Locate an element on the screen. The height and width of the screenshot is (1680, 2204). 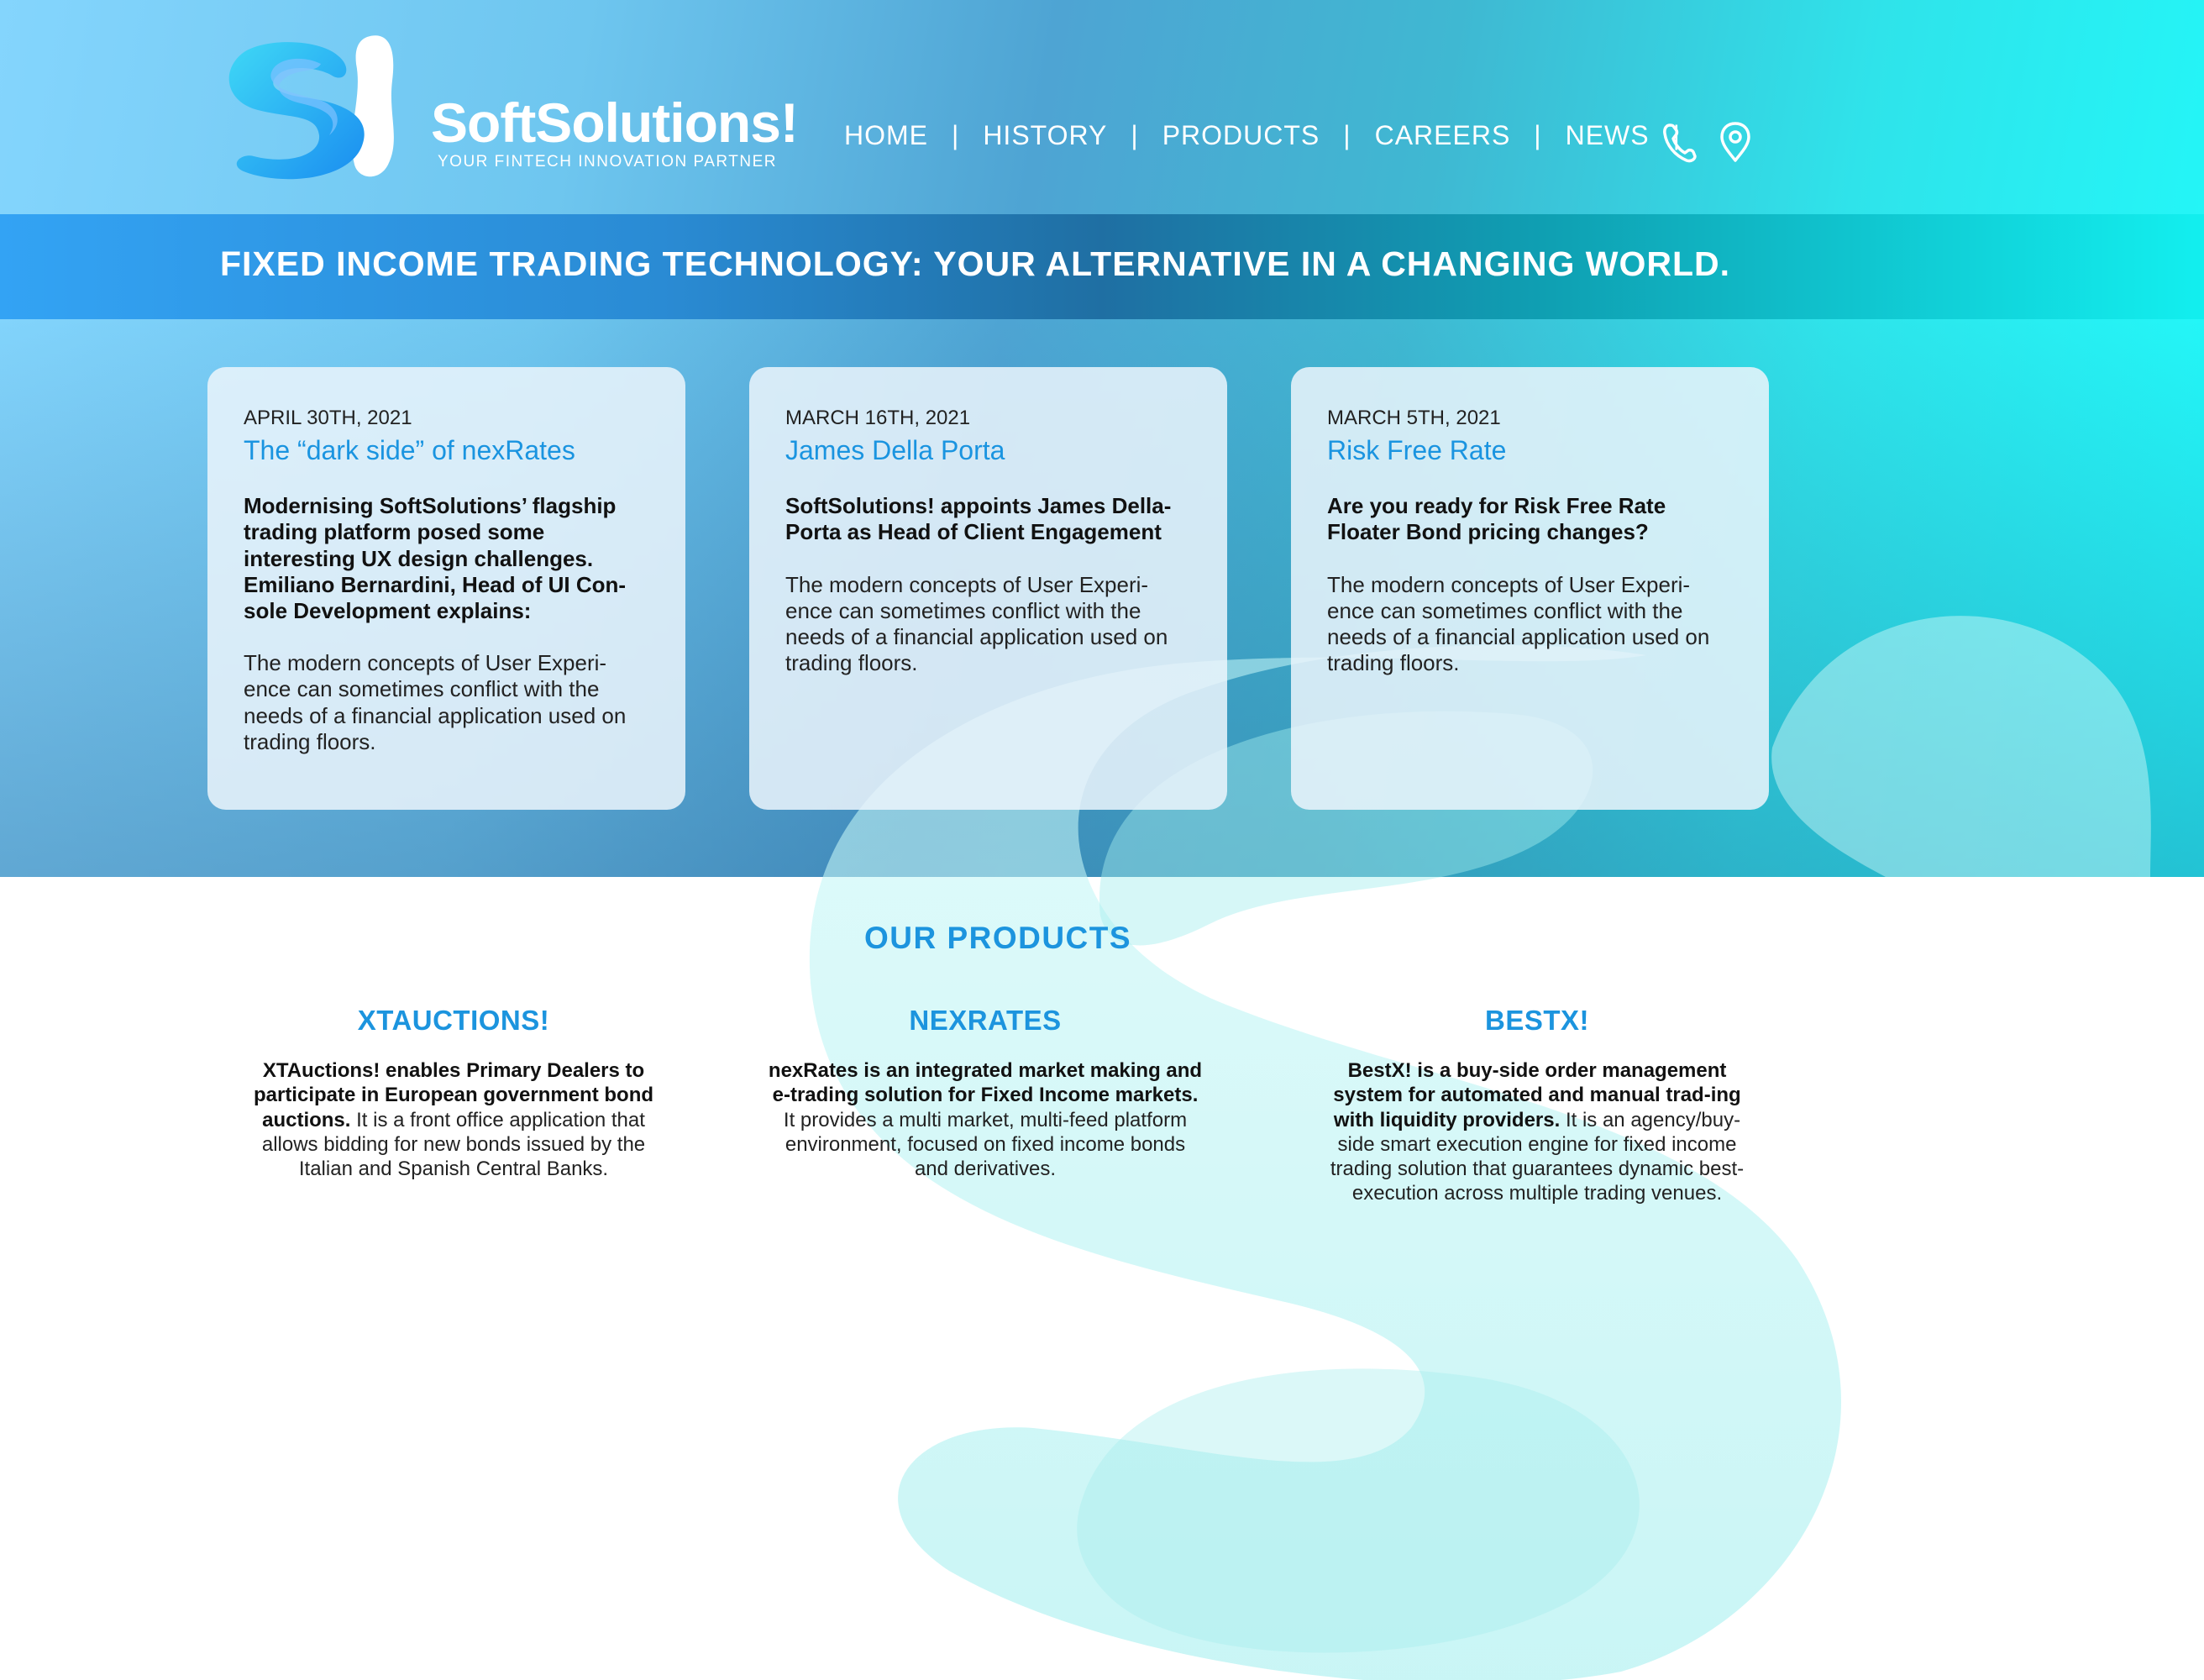
news-date: MARCH 5TH, 2021 is located at coordinates (1414, 418).